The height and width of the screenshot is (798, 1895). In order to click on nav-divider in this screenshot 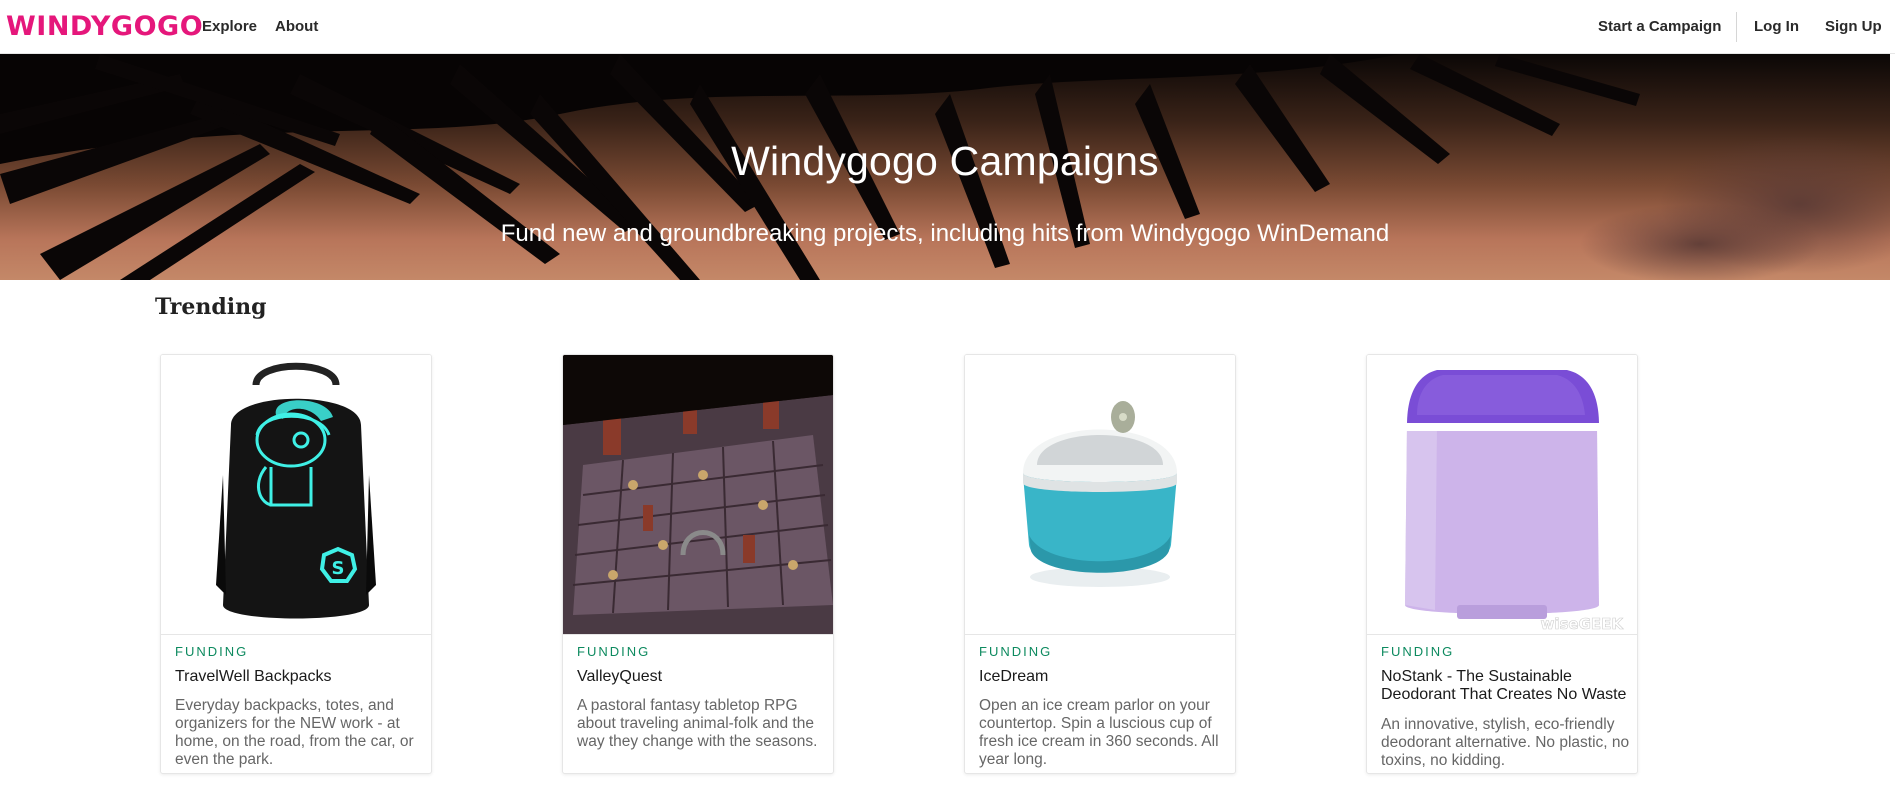, I will do `click(1736, 27)`.